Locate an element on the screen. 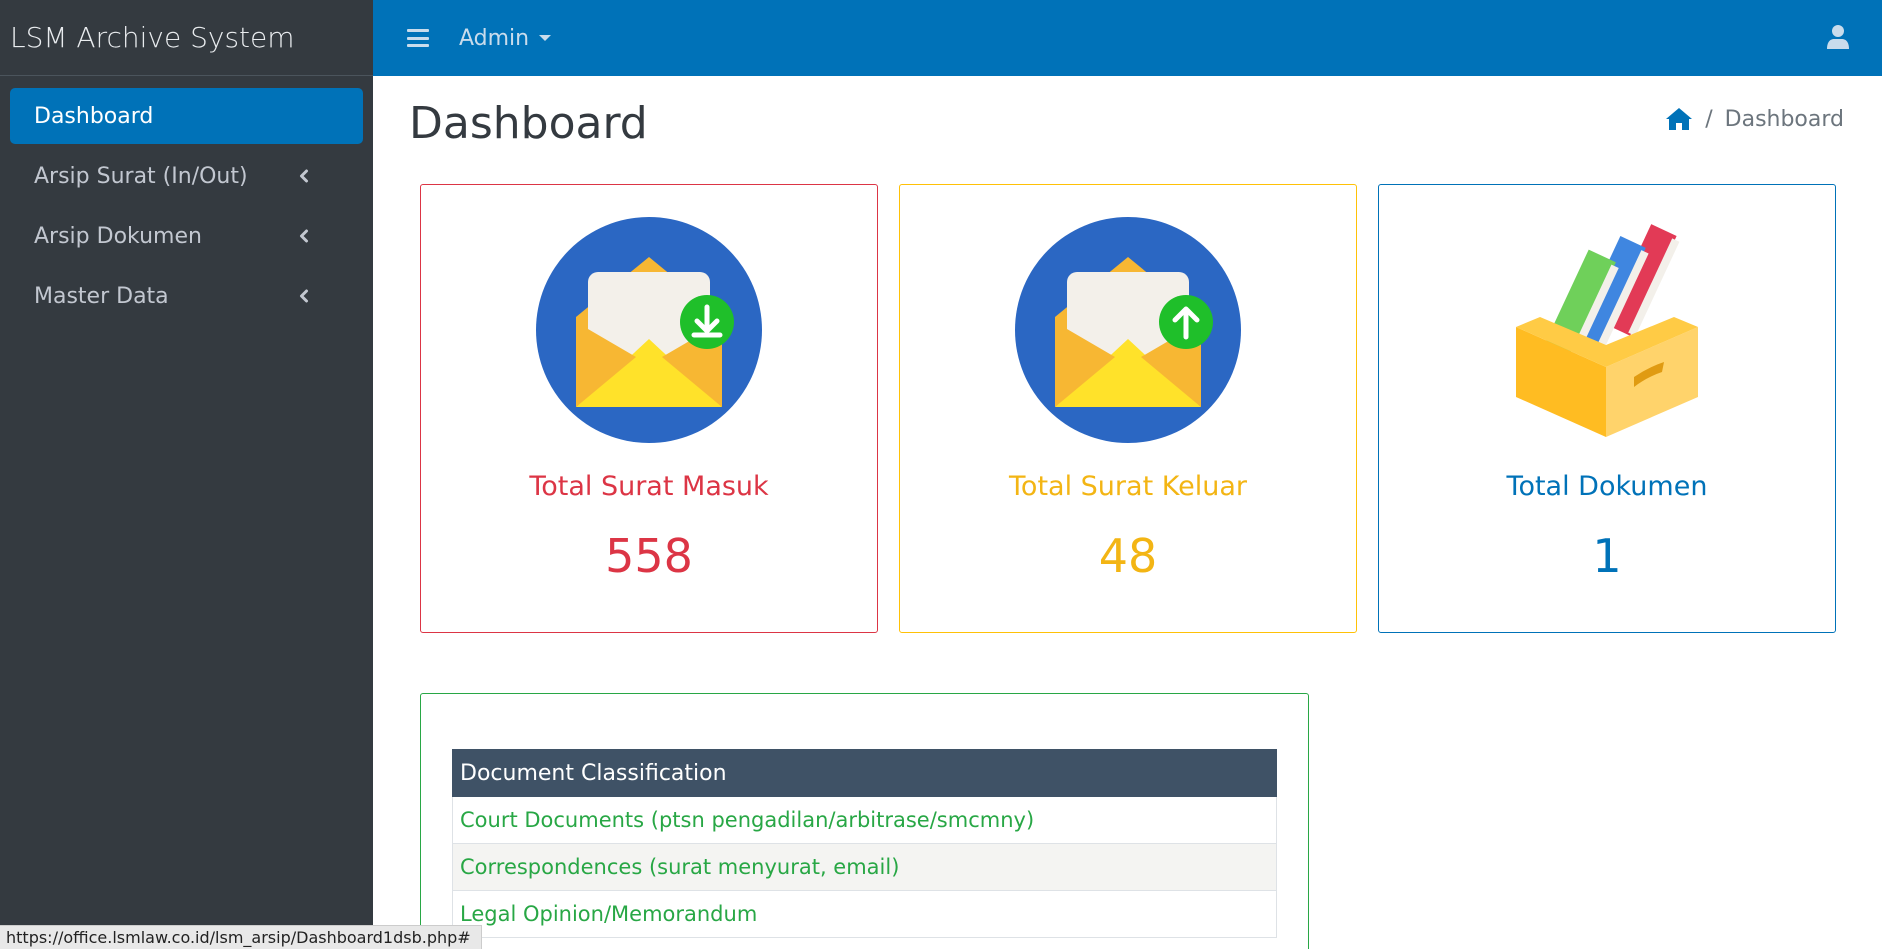 The image size is (1882, 949). classification-link: Legal Opinion/Memorandum is located at coordinates (864, 914).